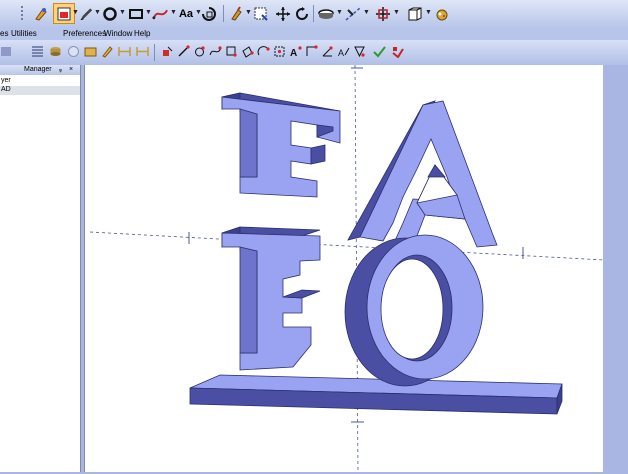 The height and width of the screenshot is (474, 628). What do you see at coordinates (379, 51) in the screenshot?
I see `check-icon` at bounding box center [379, 51].